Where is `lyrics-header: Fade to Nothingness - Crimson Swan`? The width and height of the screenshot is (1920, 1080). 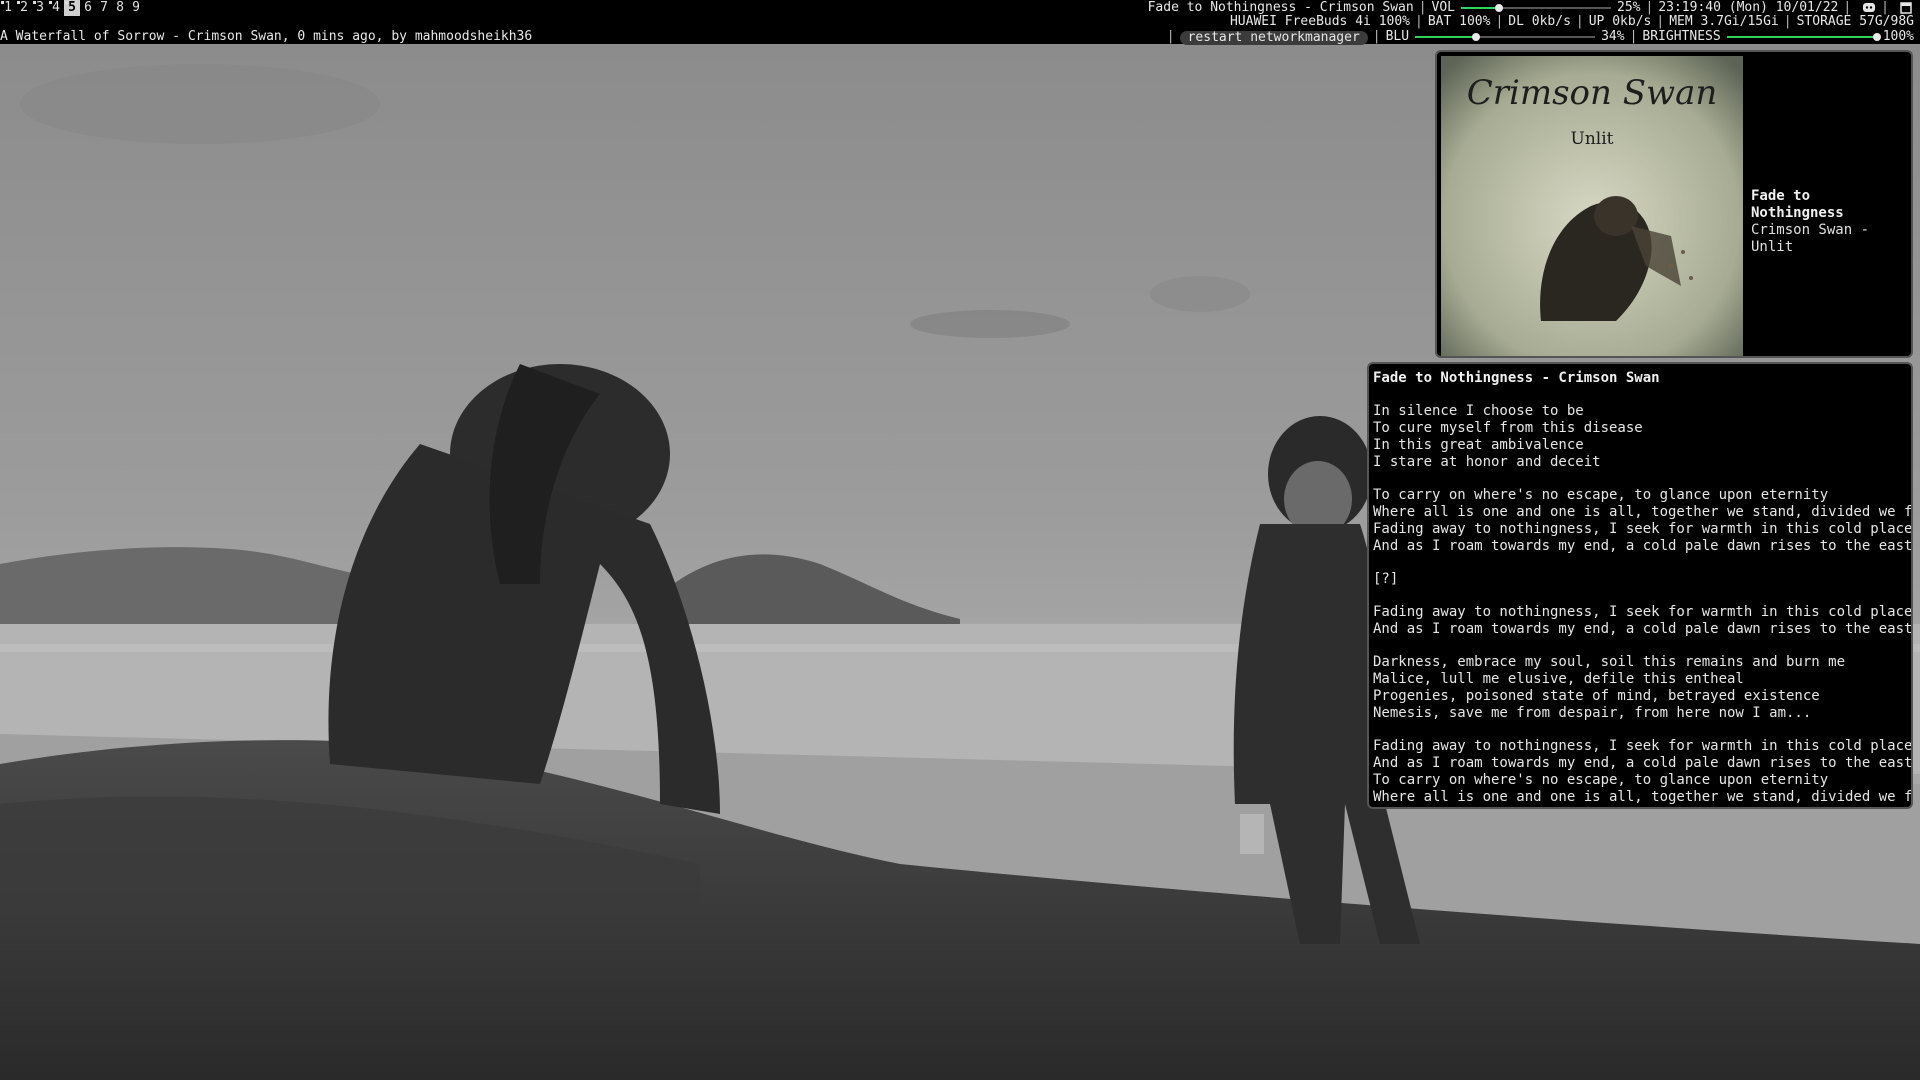
lyrics-header: Fade to Nothingness - Crimson Swan is located at coordinates (1516, 378).